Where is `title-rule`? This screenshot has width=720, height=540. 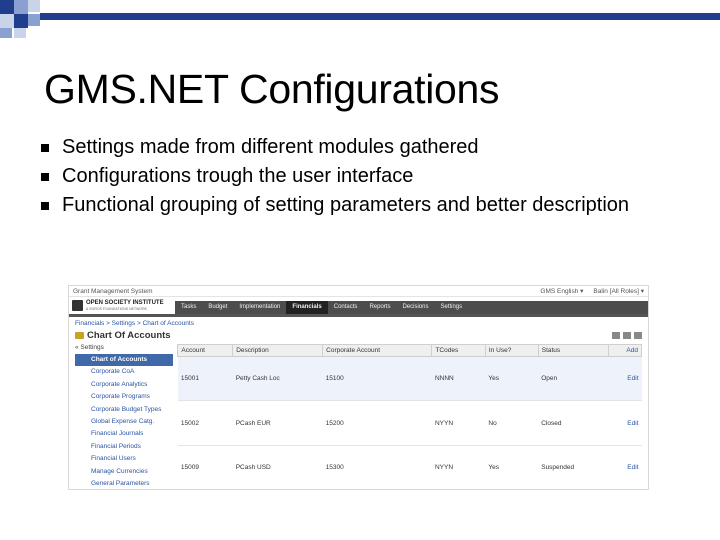
title-rule is located at coordinates (380, 16).